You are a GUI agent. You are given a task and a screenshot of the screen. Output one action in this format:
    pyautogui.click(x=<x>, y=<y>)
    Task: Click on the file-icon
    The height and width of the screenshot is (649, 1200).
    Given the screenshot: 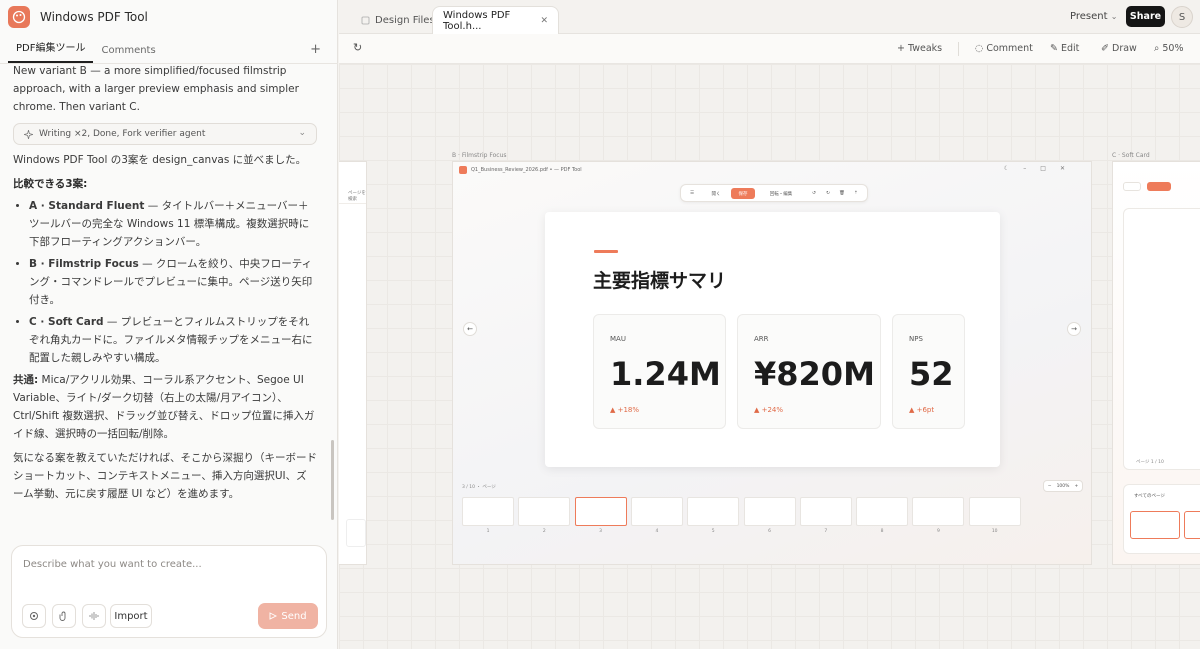 What is the action you would take?
    pyautogui.click(x=365, y=20)
    